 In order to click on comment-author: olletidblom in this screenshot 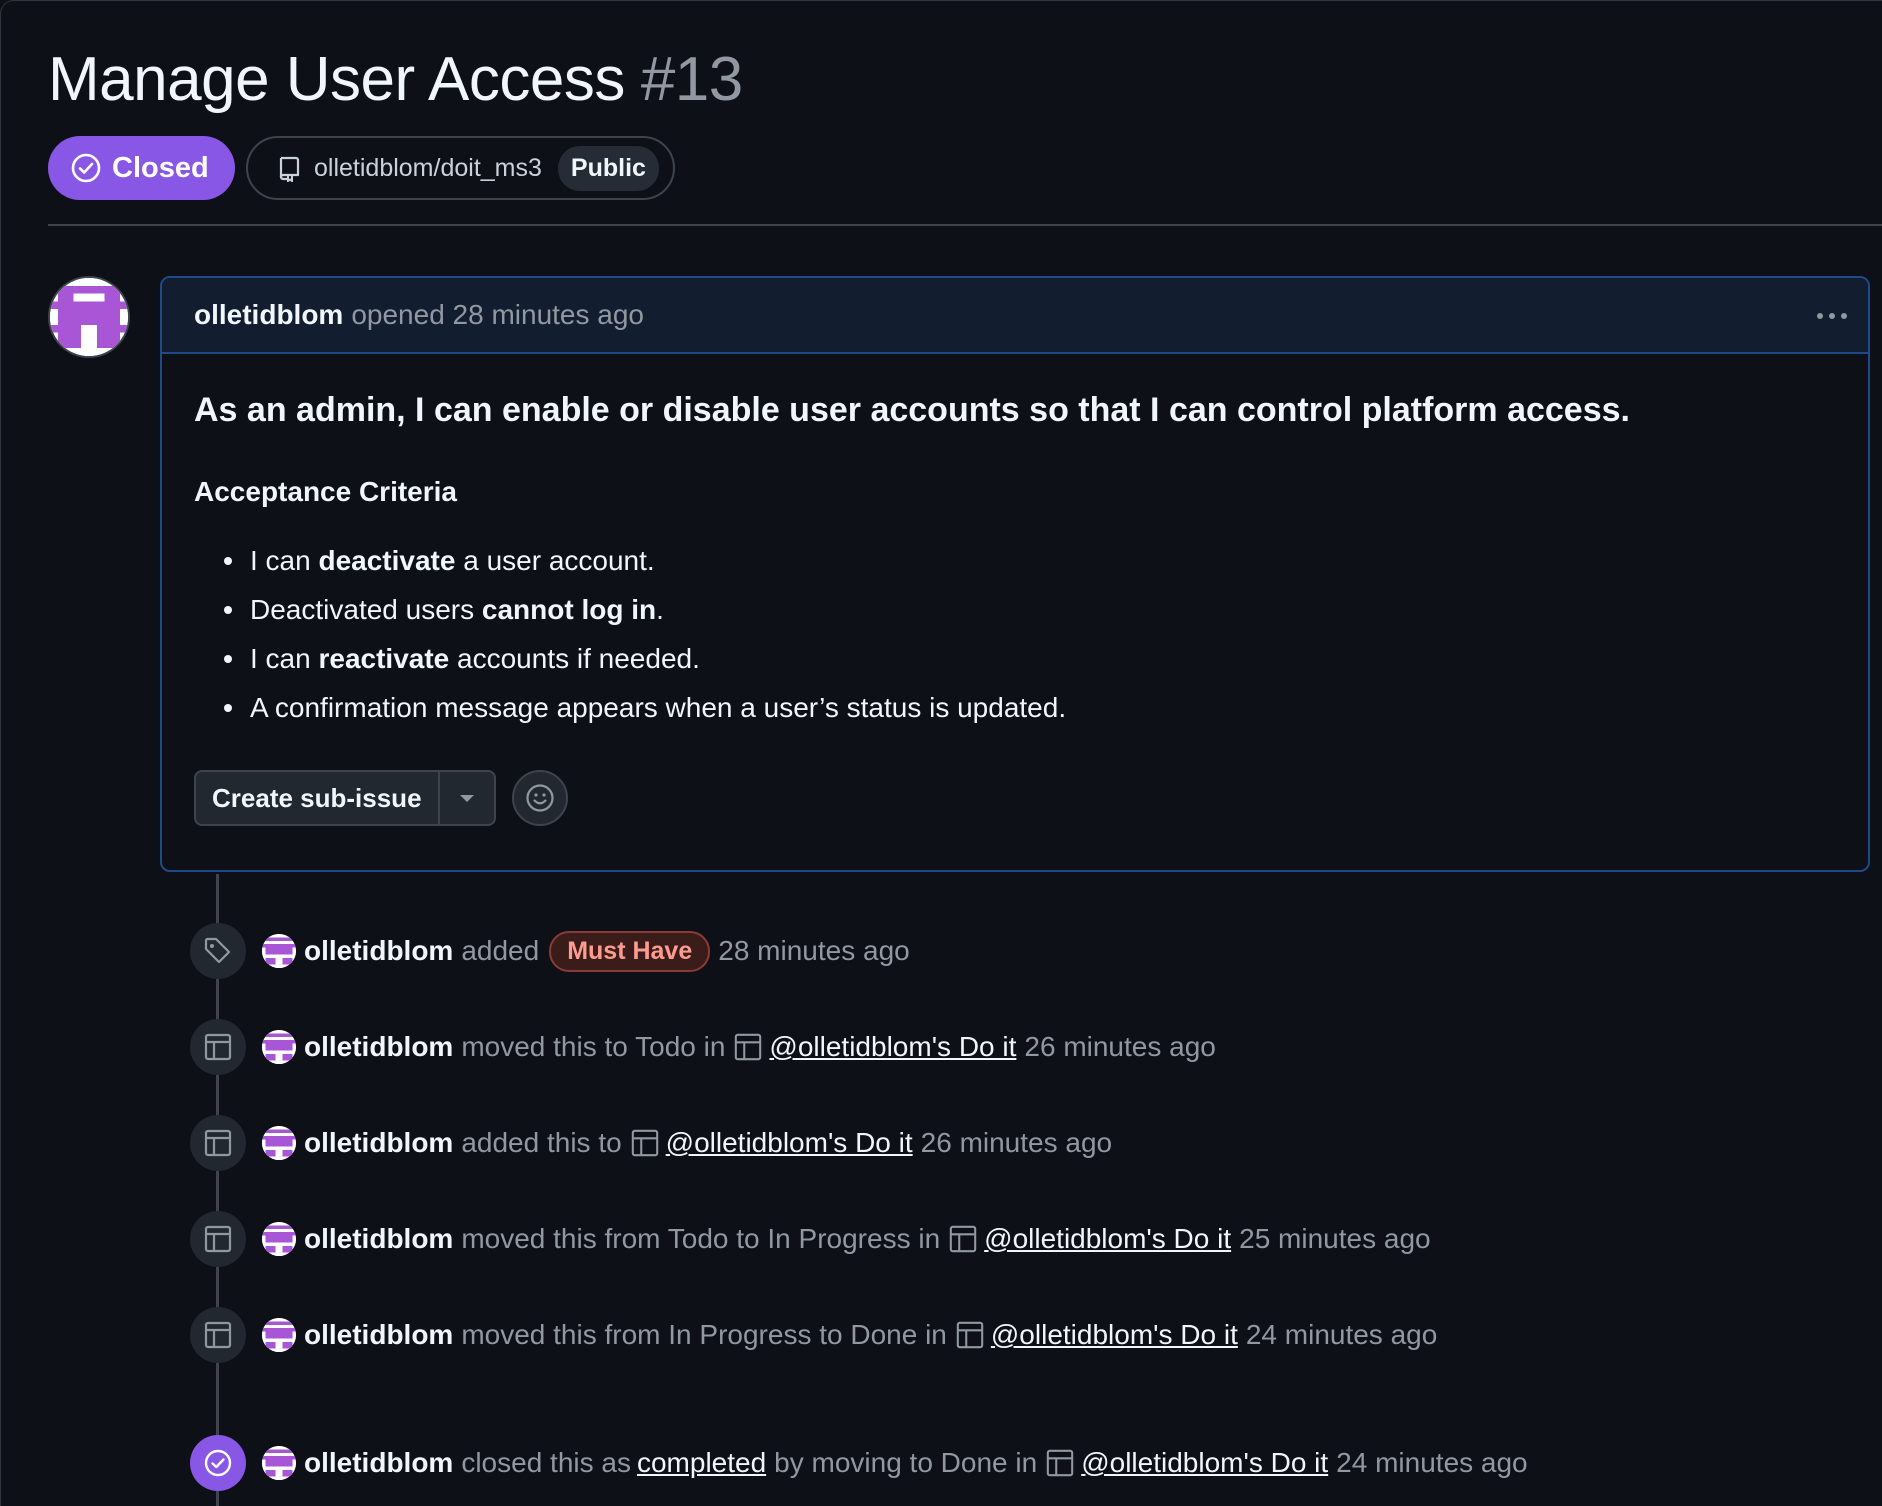, I will do `click(268, 315)`.